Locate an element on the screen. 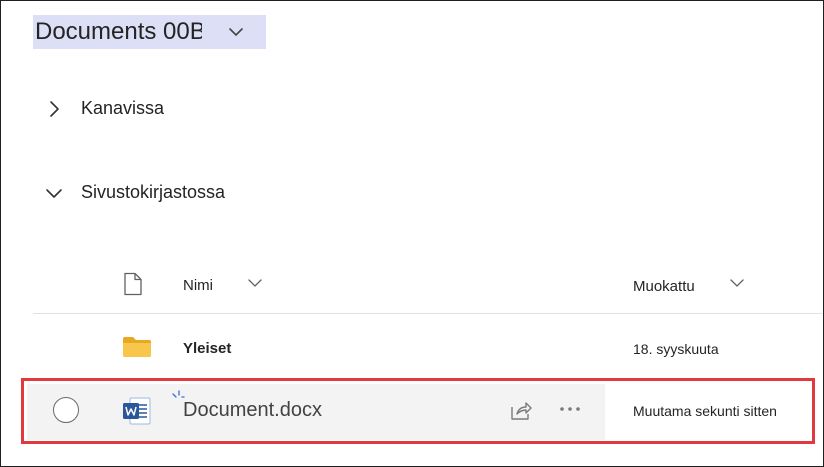  column-header-row: Nimi Muokattu is located at coordinates (411, 287).